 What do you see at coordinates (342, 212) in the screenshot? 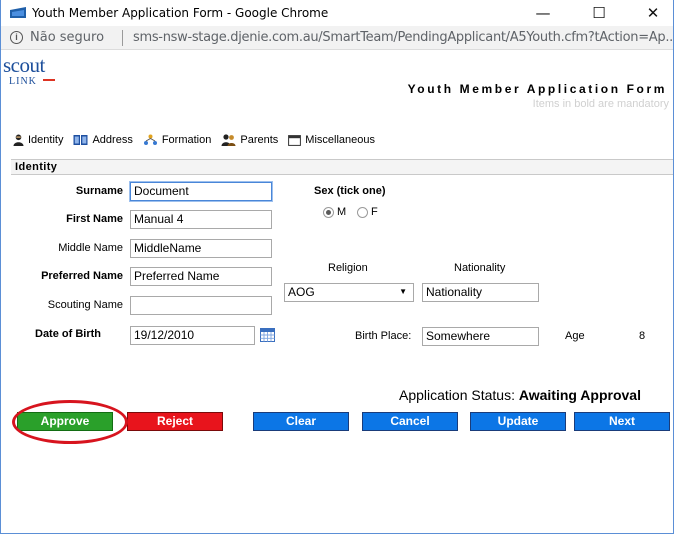
I see `sex-m-label: M` at bounding box center [342, 212].